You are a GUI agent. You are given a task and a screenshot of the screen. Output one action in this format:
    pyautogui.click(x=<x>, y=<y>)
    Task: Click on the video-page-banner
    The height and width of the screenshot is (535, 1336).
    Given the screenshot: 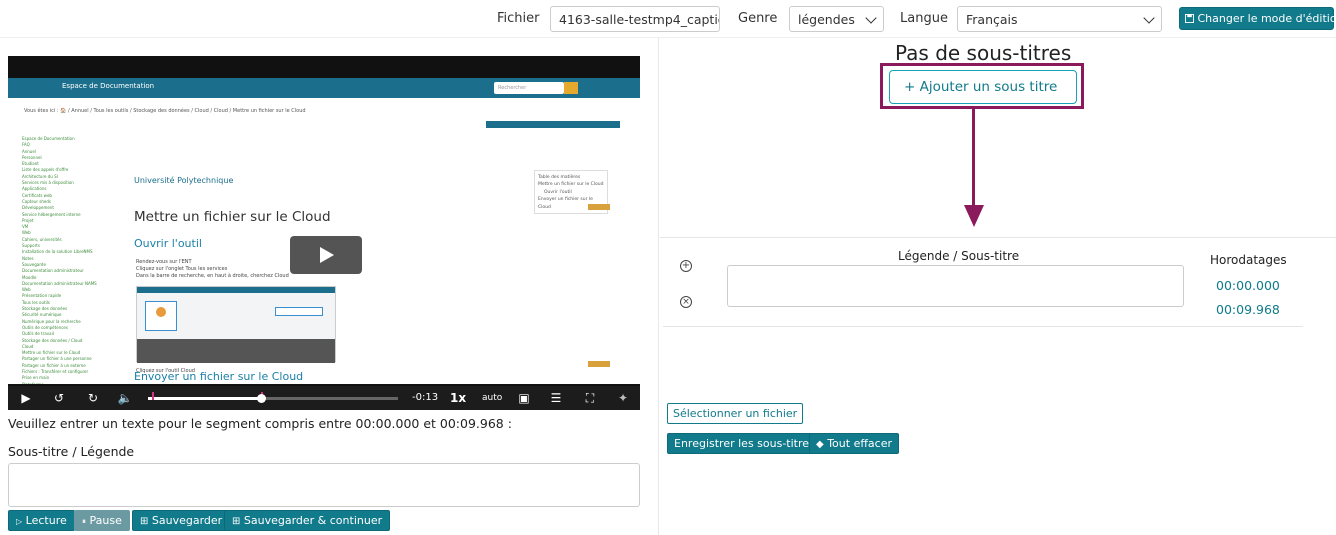 What is the action you would take?
    pyautogui.click(x=553, y=124)
    